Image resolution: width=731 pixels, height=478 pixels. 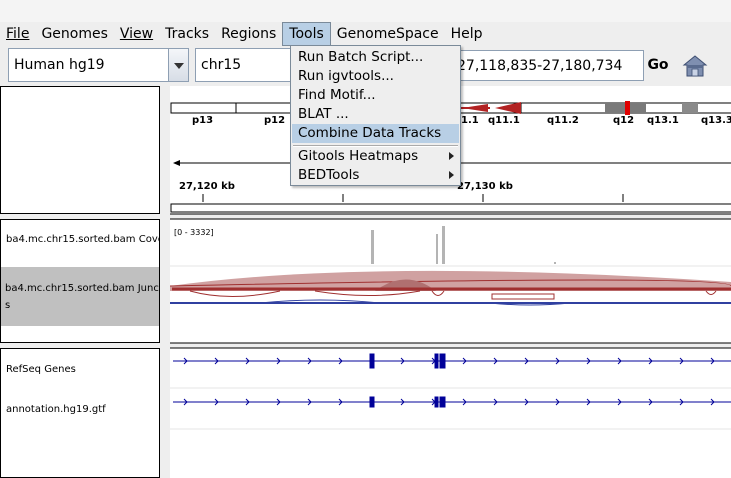 I want to click on menu-item-gitools-heatmaps: Gitools Heatmaps, so click(x=375, y=156).